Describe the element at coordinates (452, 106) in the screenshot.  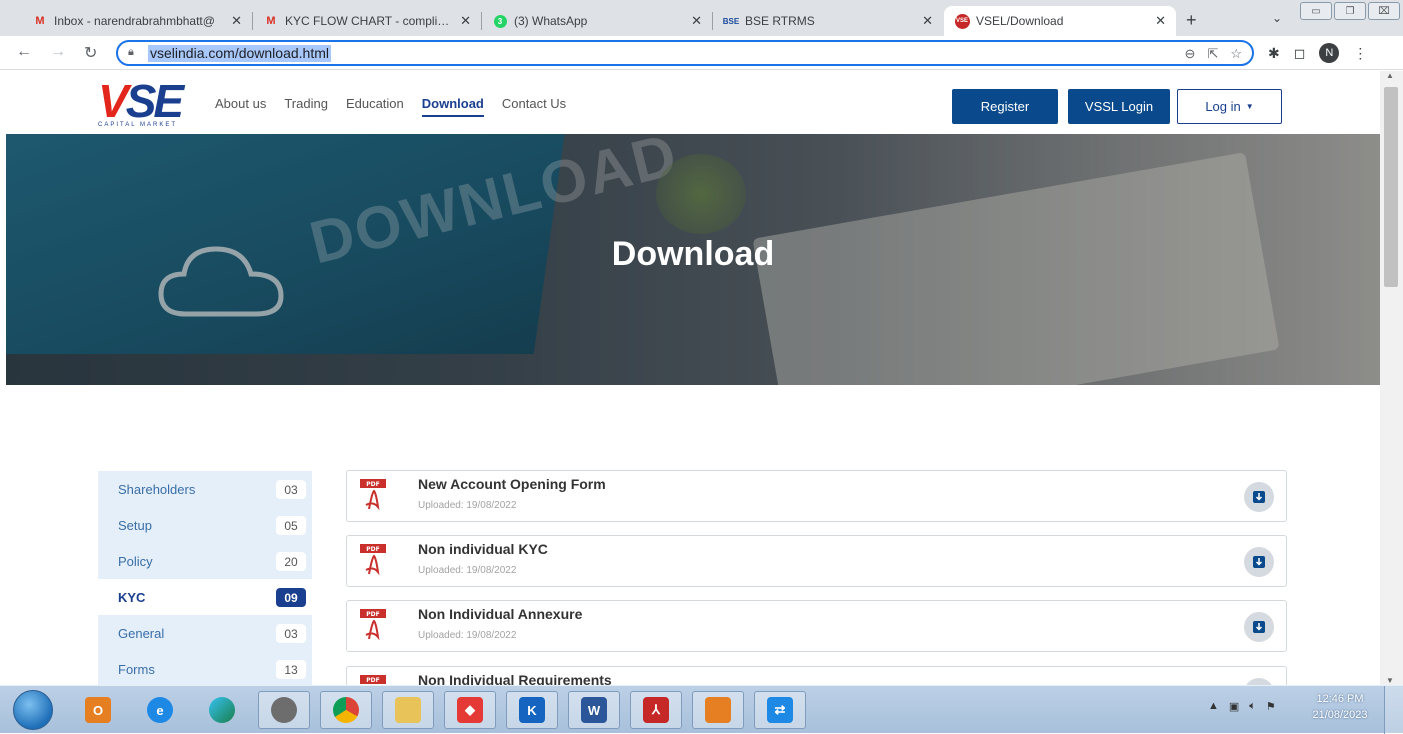
I see `nav-download: Download` at that location.